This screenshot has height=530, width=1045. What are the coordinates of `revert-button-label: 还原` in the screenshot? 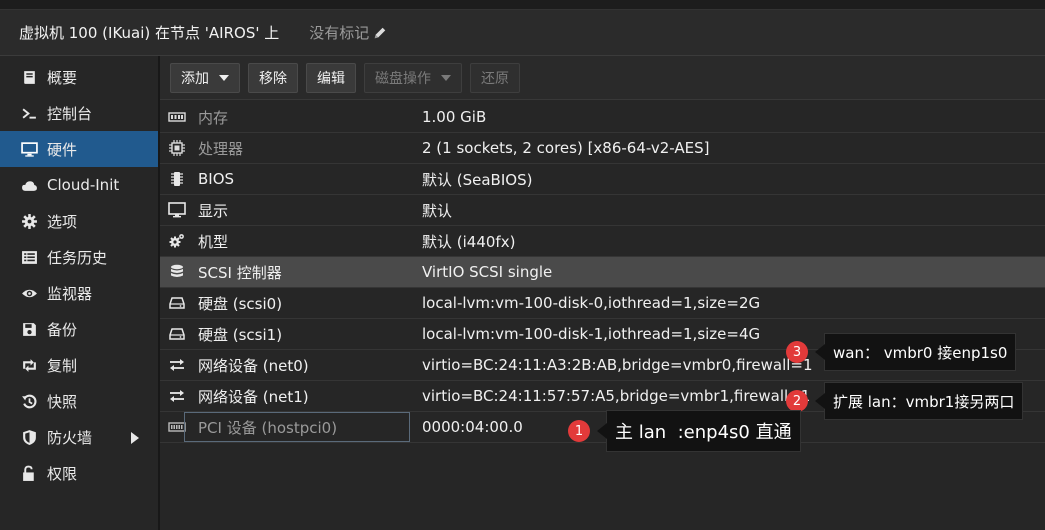 It's located at (495, 78).